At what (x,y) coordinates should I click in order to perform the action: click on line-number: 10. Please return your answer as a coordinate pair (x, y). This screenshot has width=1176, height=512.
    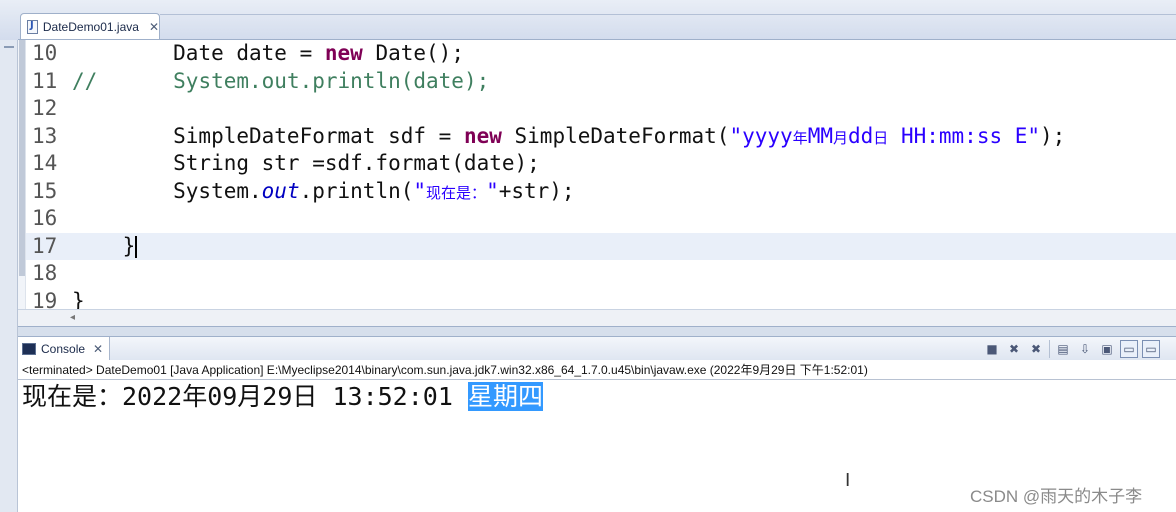
    Looking at the image, I should click on (45, 53).